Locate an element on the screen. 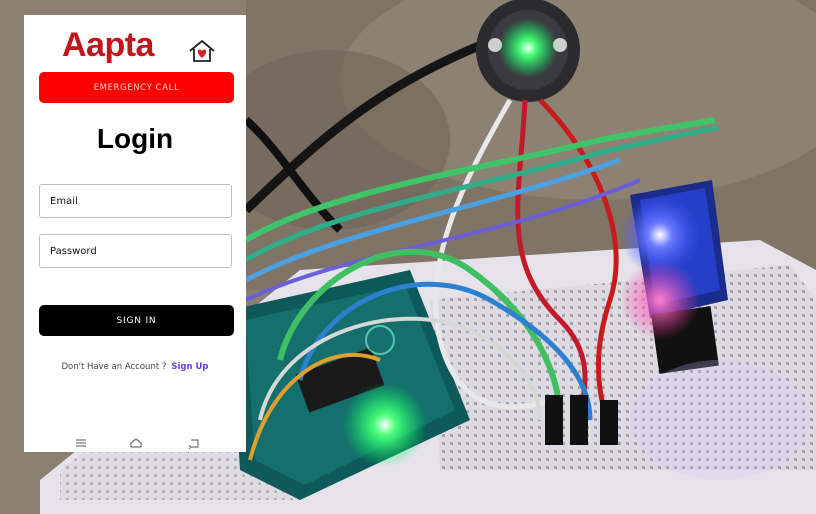 Image resolution: width=816 pixels, height=514 pixels. account-prompt-text: Don't Have an Account ? is located at coordinates (114, 367).